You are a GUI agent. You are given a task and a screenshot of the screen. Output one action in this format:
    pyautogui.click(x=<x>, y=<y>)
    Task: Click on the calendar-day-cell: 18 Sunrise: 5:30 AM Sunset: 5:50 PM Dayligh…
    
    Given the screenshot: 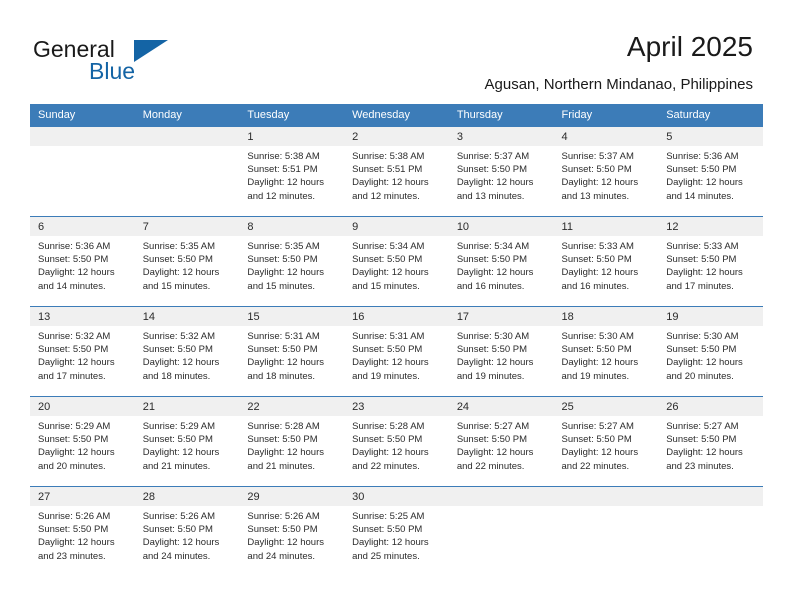 What is the action you would take?
    pyautogui.click(x=606, y=351)
    